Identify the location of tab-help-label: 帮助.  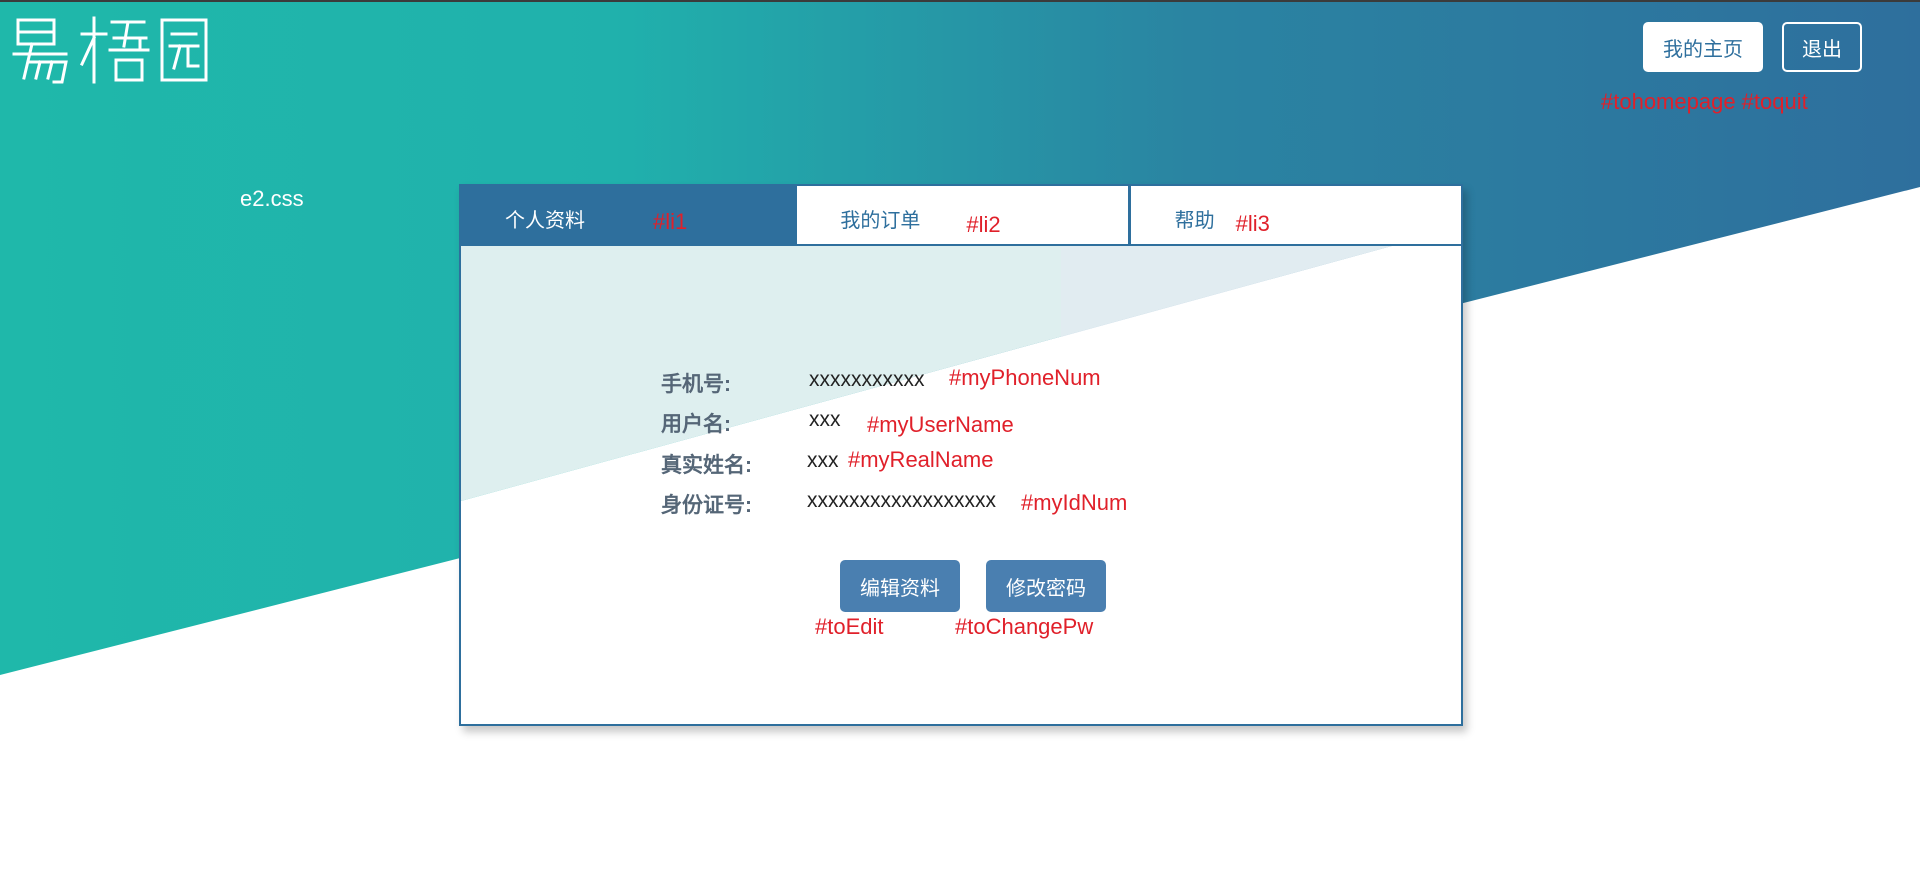
(1194, 221).